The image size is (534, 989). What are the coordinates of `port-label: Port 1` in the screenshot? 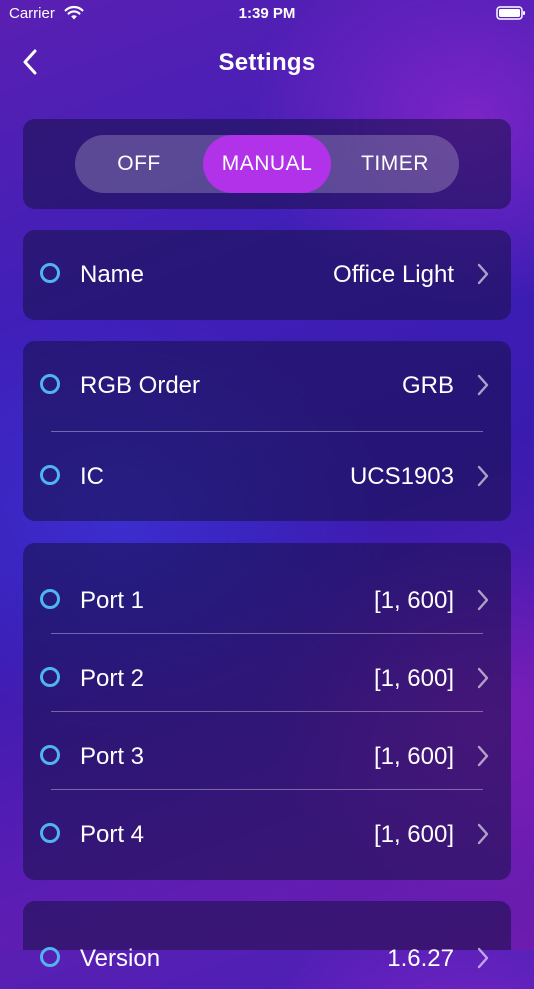 It's located at (112, 600).